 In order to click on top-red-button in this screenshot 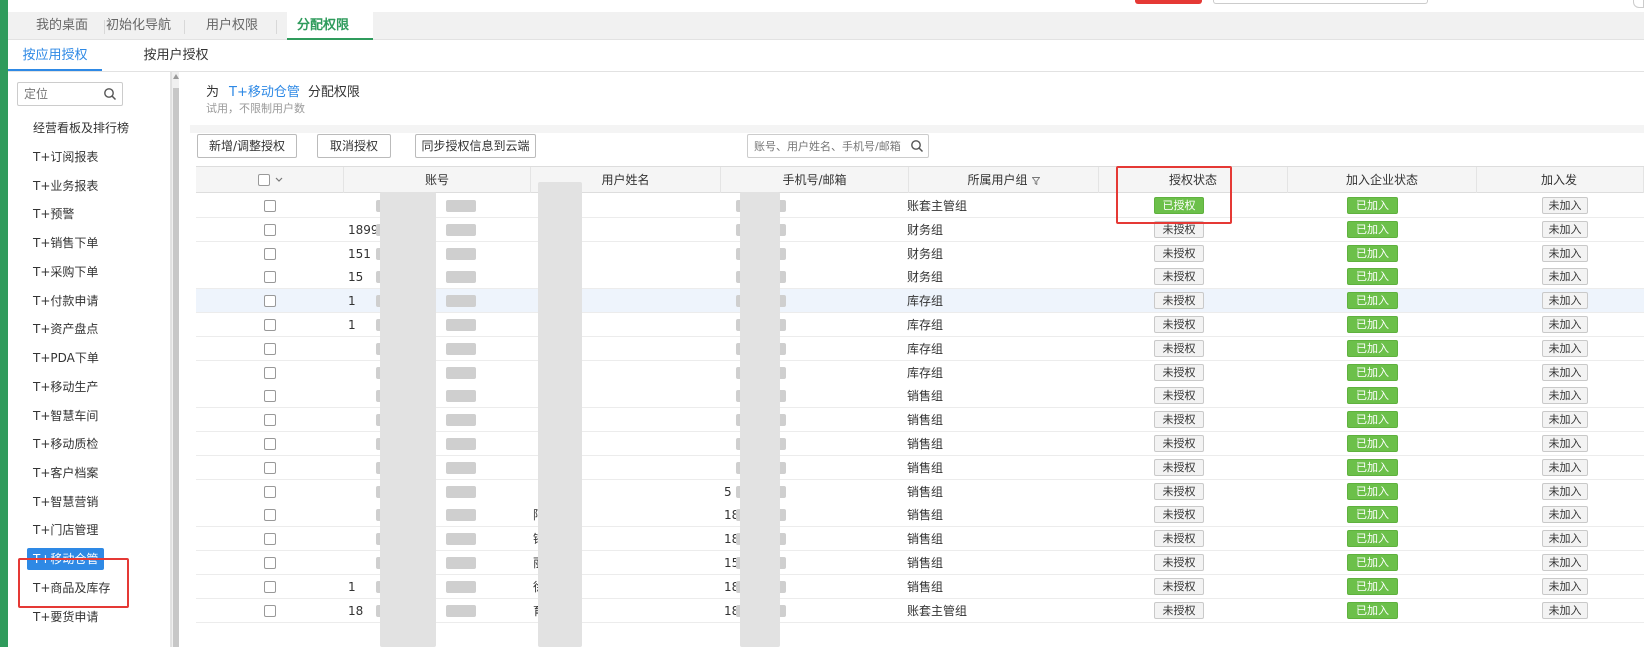, I will do `click(1168, 2)`.